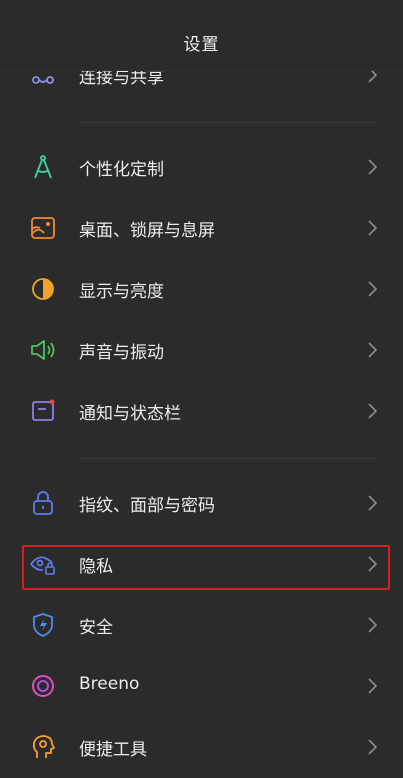 The image size is (403, 778). I want to click on settings-item-label: 通知与状态栏, so click(130, 414).